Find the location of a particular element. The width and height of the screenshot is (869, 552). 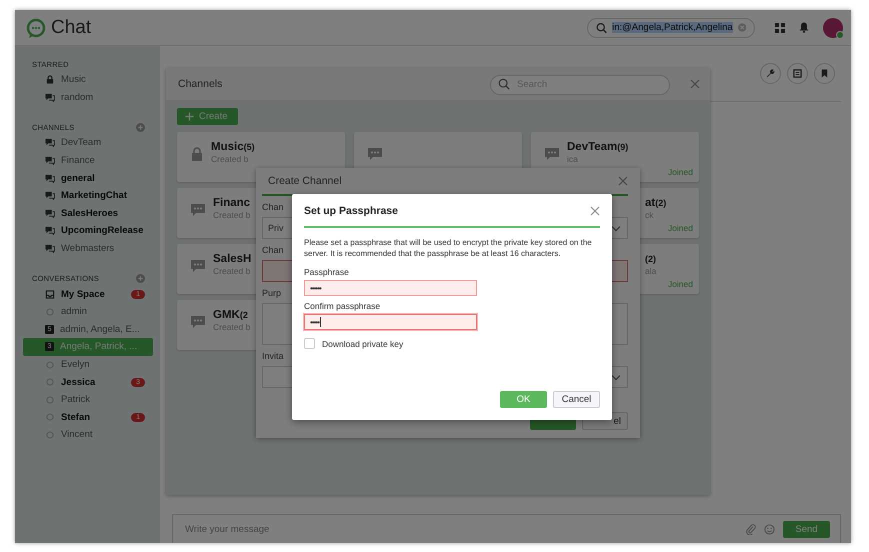

item-label: UpcomingRelease is located at coordinates (102, 230).